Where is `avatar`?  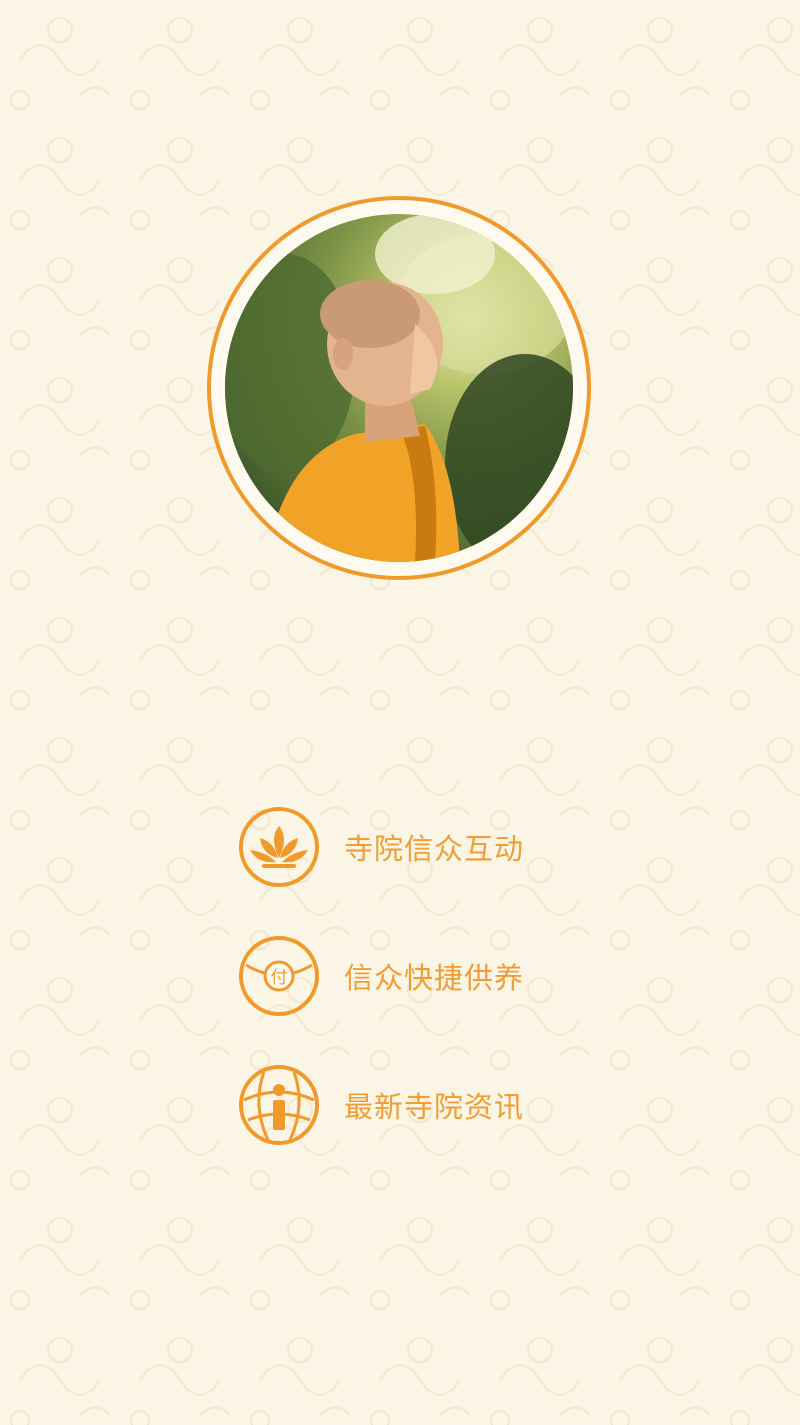 avatar is located at coordinates (399, 388).